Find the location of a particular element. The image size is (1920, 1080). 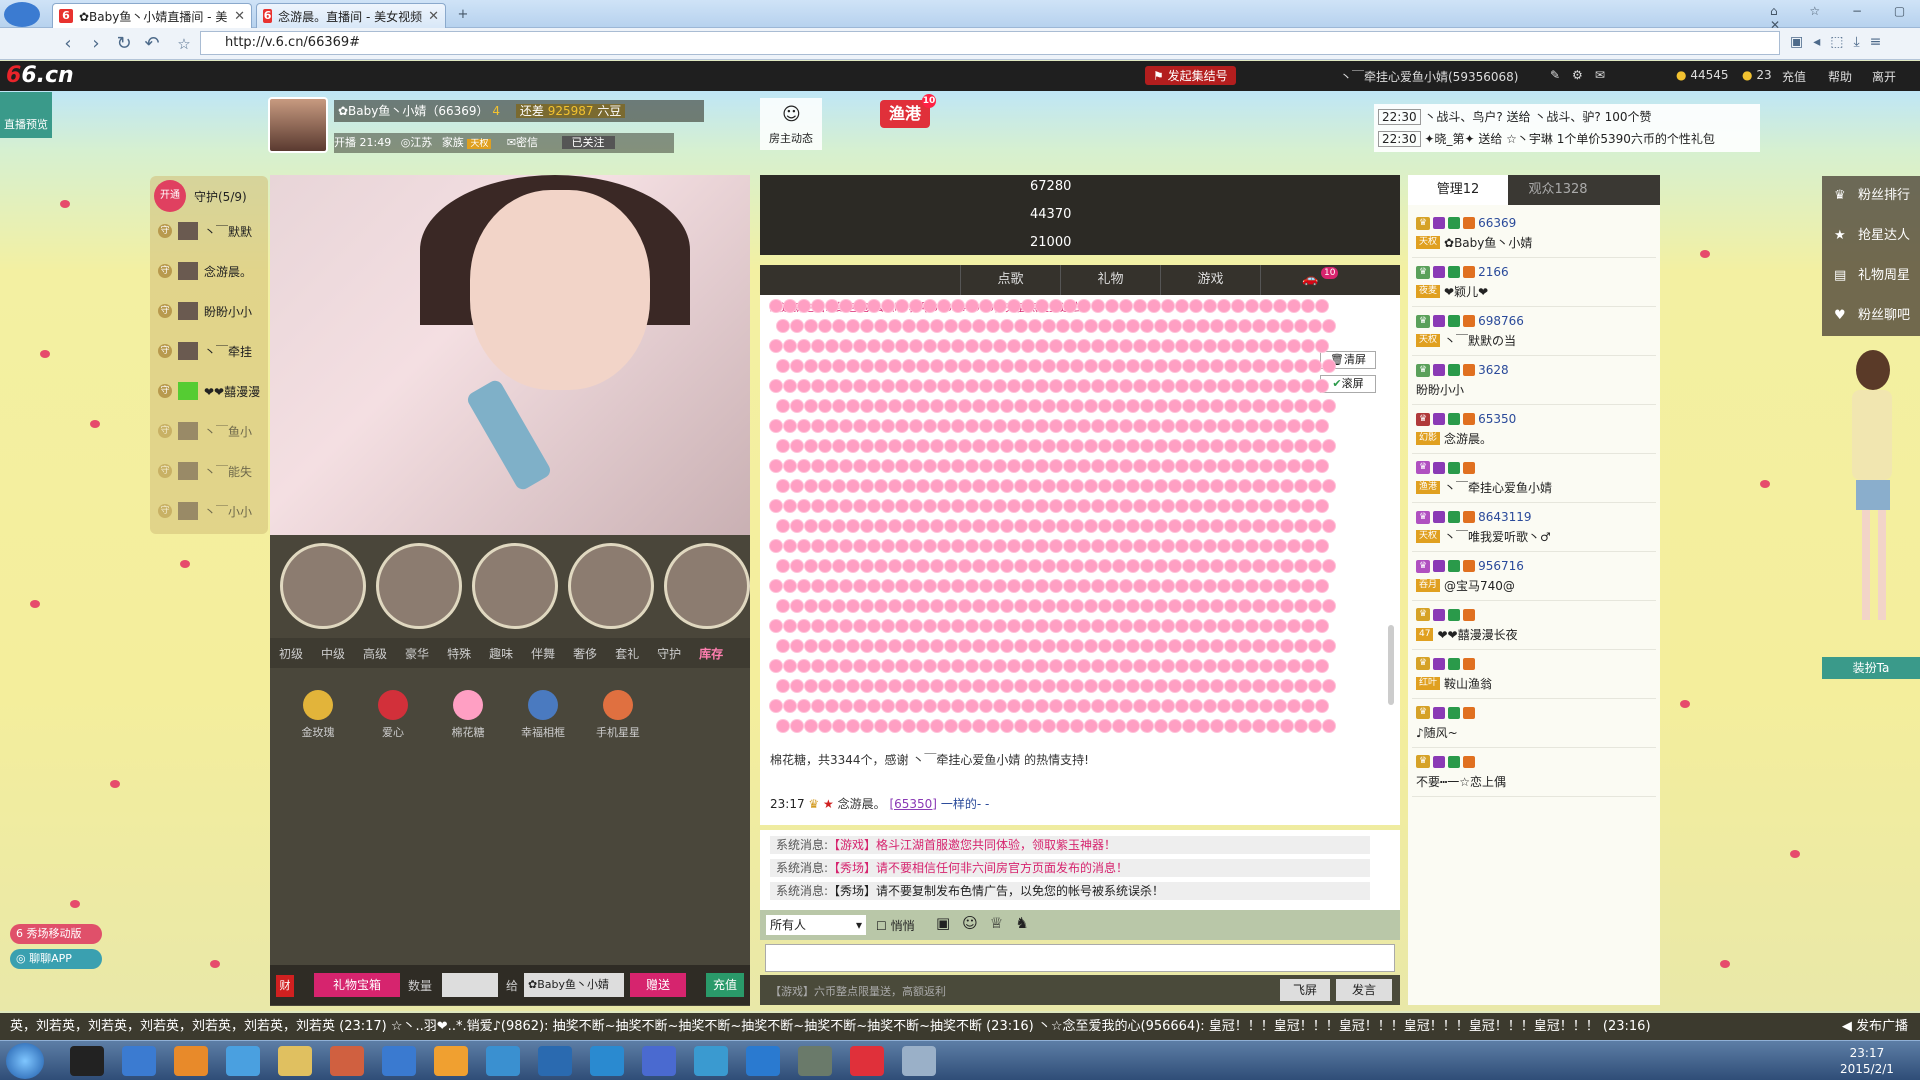

gift-item: 手机星星 is located at coordinates (618, 715).